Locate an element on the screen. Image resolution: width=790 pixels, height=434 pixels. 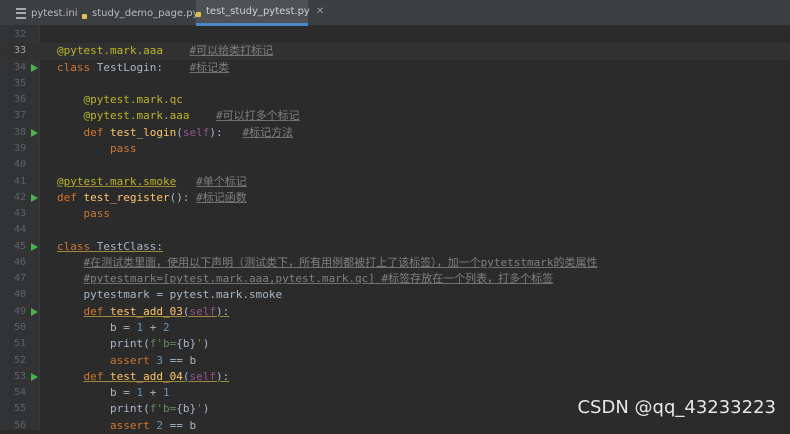
code-line: 32 is located at coordinates (395, 35).